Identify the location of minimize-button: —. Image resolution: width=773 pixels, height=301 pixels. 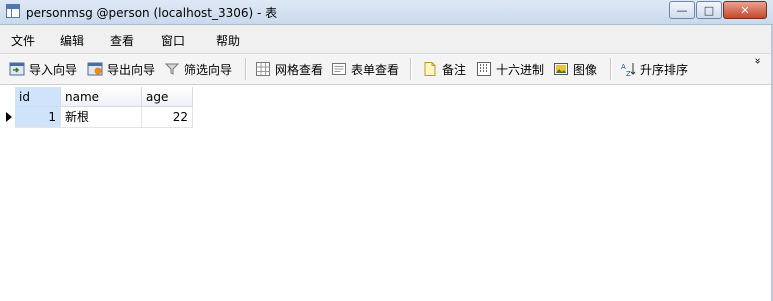
(682, 10).